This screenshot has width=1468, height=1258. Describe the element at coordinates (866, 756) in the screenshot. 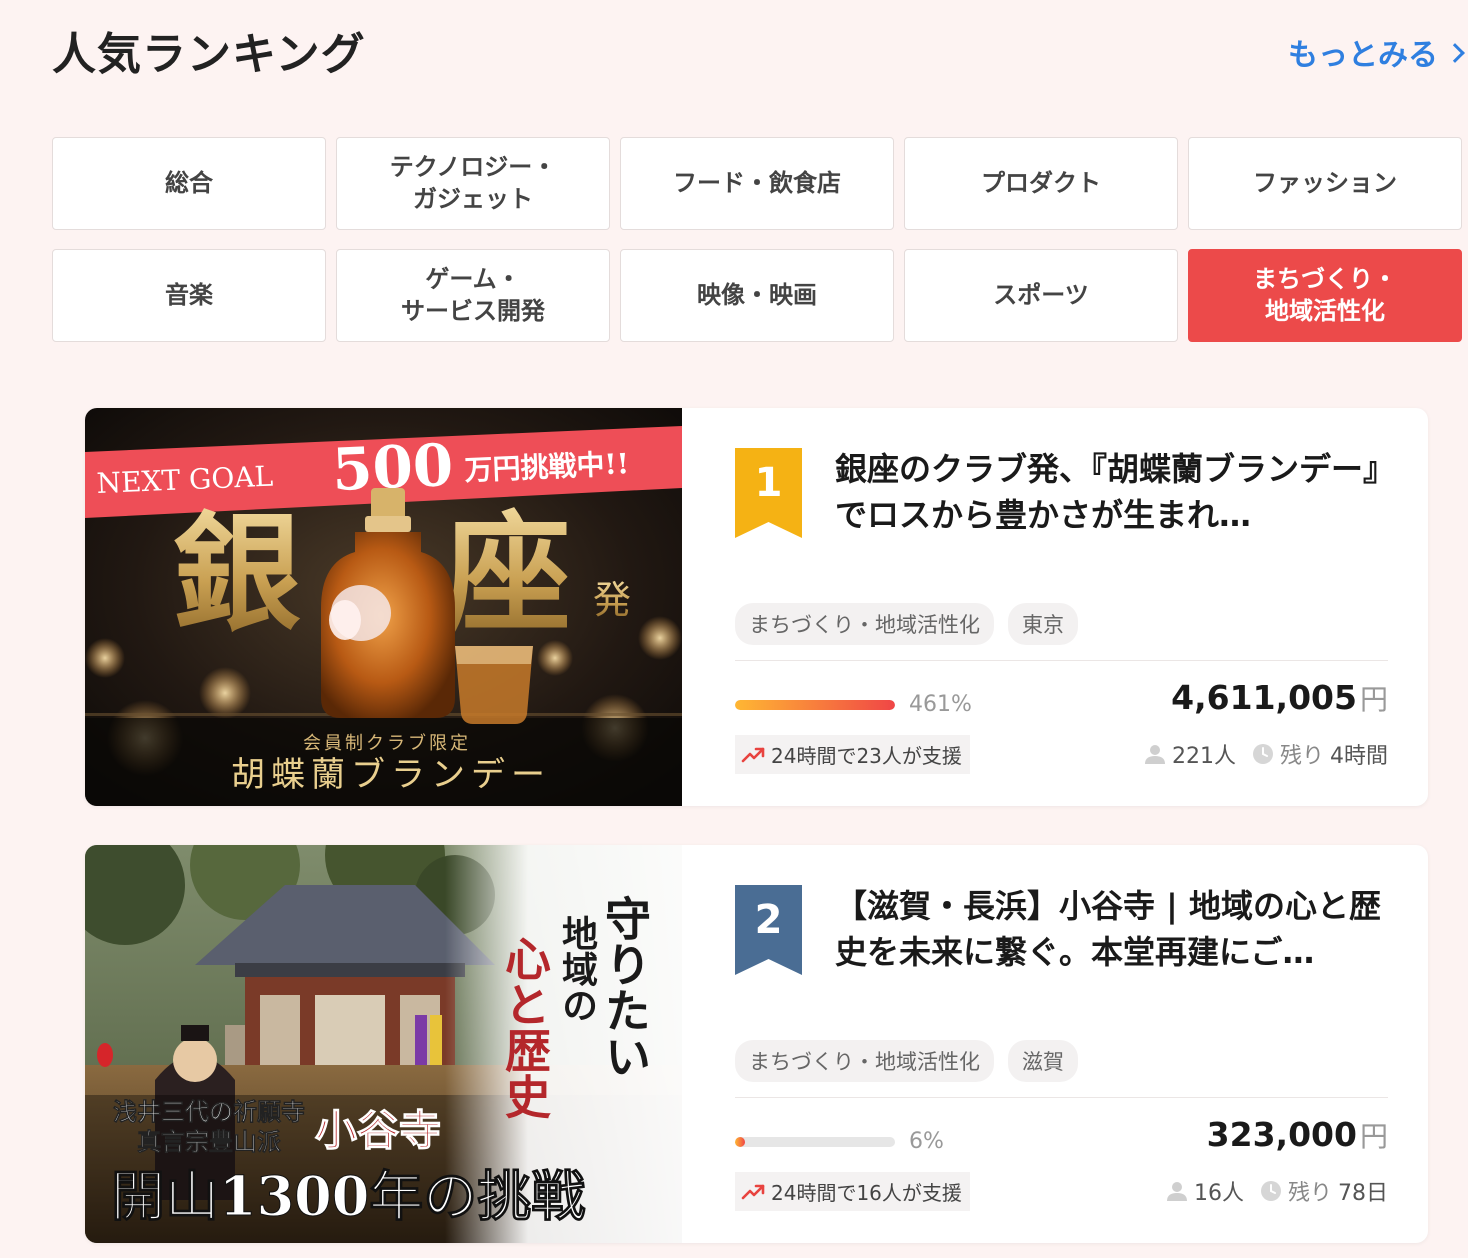

I see `trending-text: 24時間で23人が支援` at that location.